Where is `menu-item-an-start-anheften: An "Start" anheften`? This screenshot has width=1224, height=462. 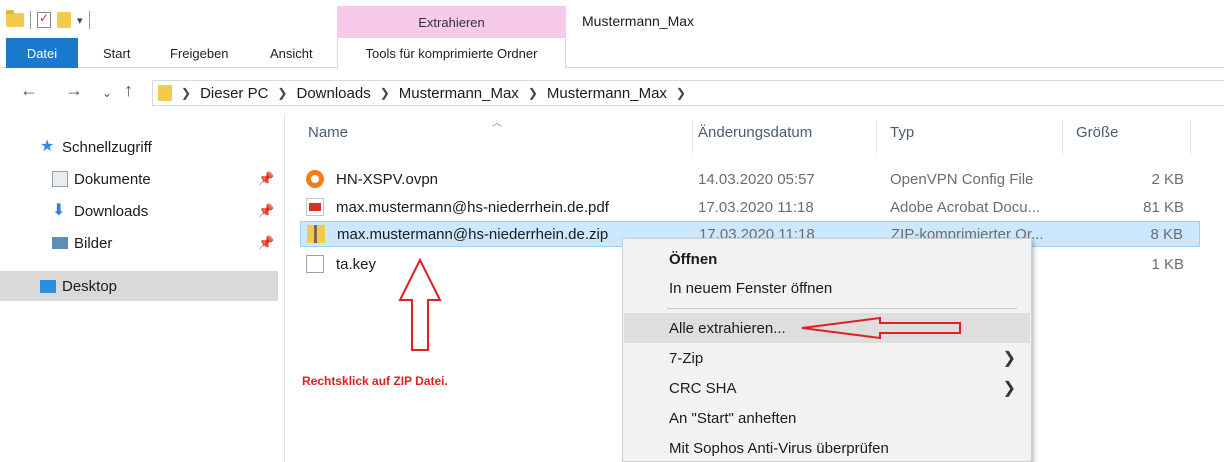 menu-item-an-start-anheften: An "Start" anheften is located at coordinates (827, 418).